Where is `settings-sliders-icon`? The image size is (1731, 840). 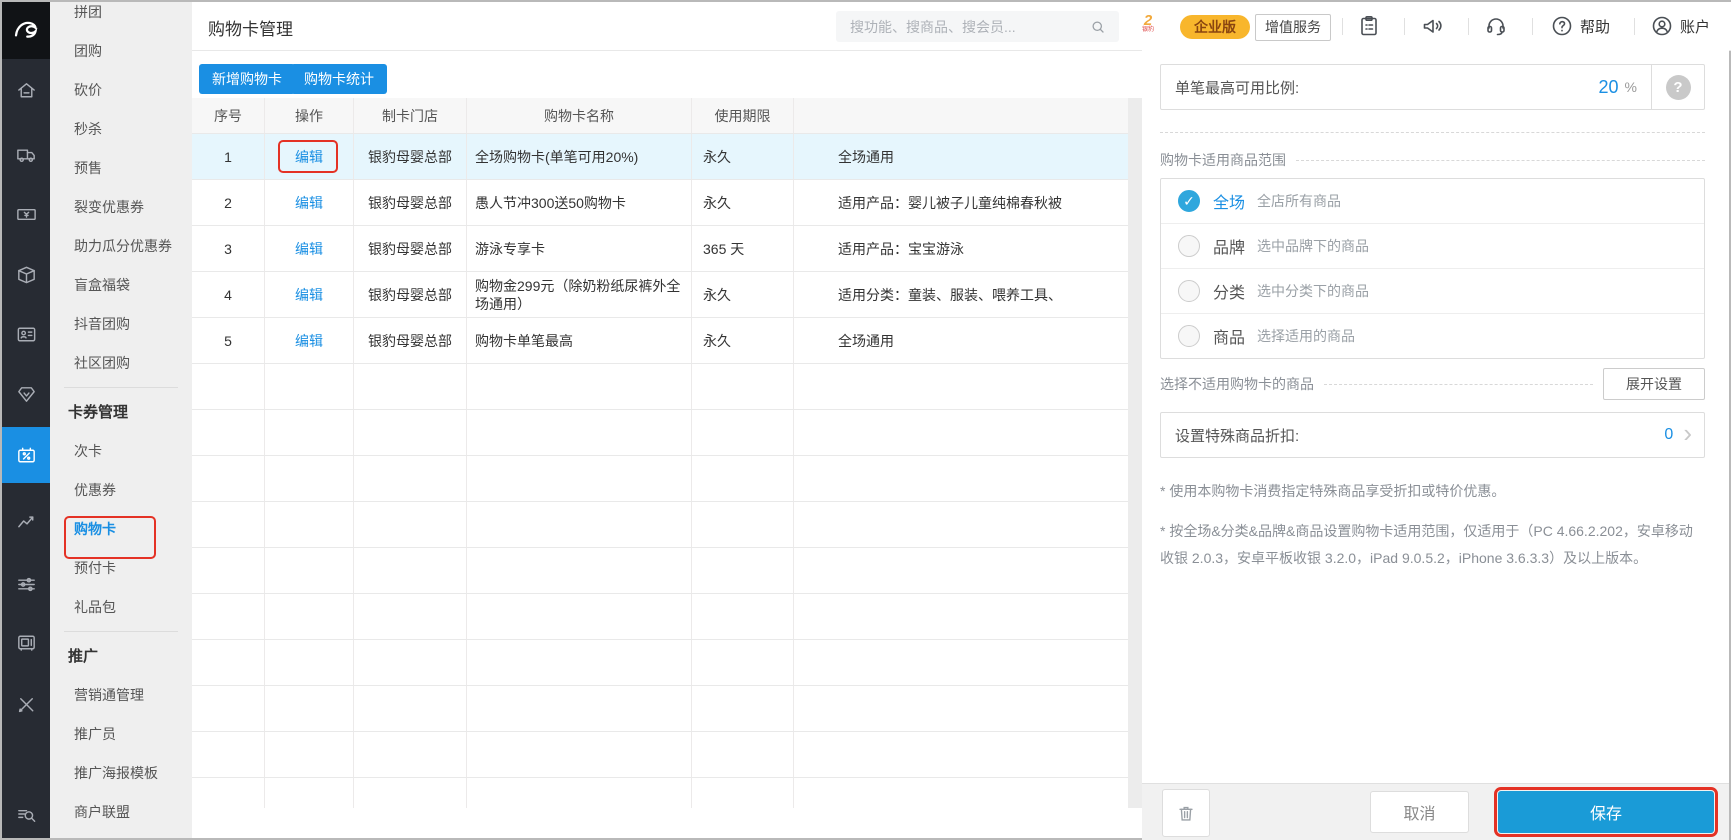
settings-sliders-icon is located at coordinates (26, 584).